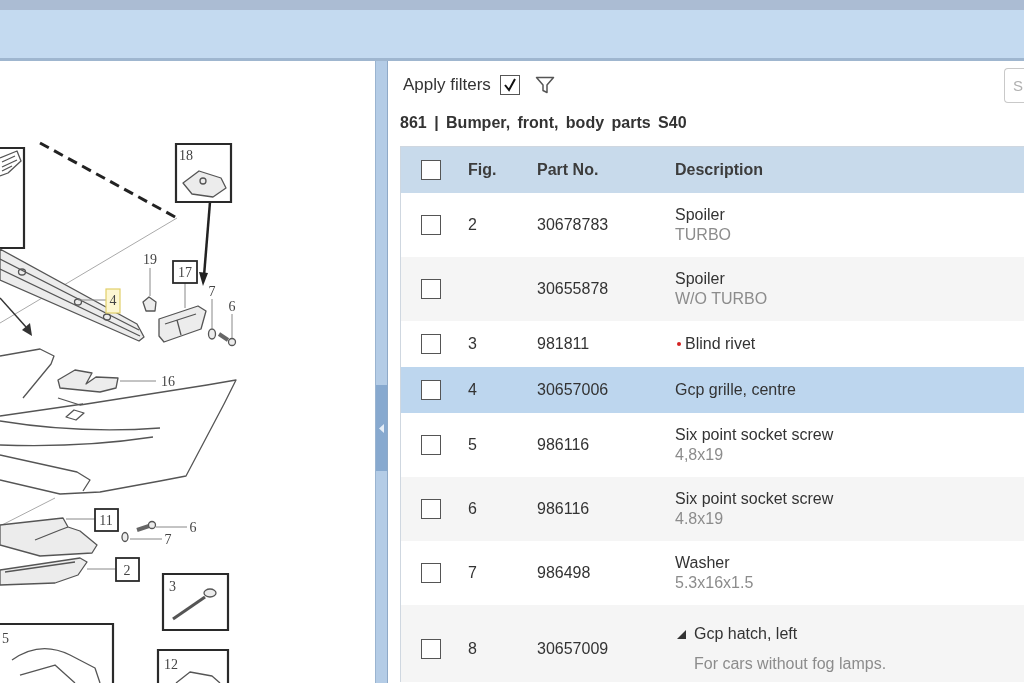  I want to click on filter-icon, so click(544, 85).